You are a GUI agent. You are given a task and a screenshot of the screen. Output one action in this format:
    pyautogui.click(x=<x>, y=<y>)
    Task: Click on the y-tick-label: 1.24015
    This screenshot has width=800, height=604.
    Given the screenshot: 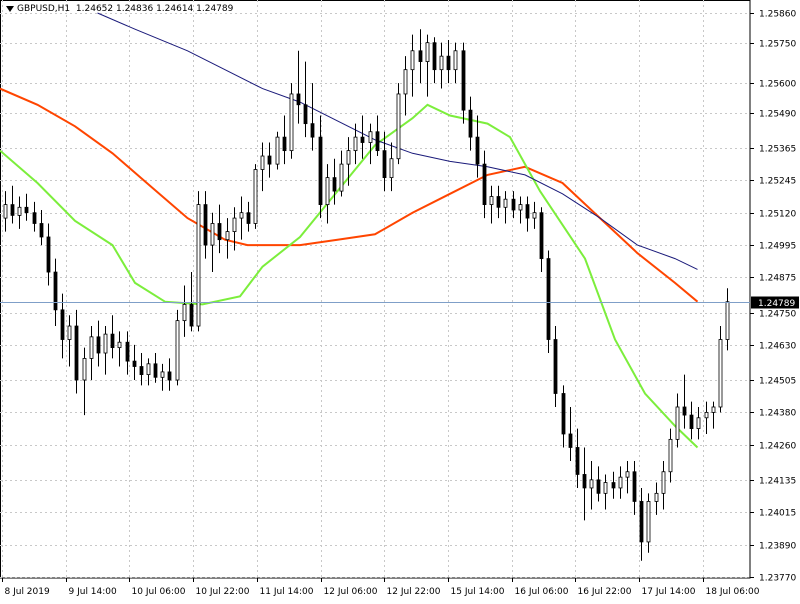 What is the action you would take?
    pyautogui.click(x=777, y=514)
    